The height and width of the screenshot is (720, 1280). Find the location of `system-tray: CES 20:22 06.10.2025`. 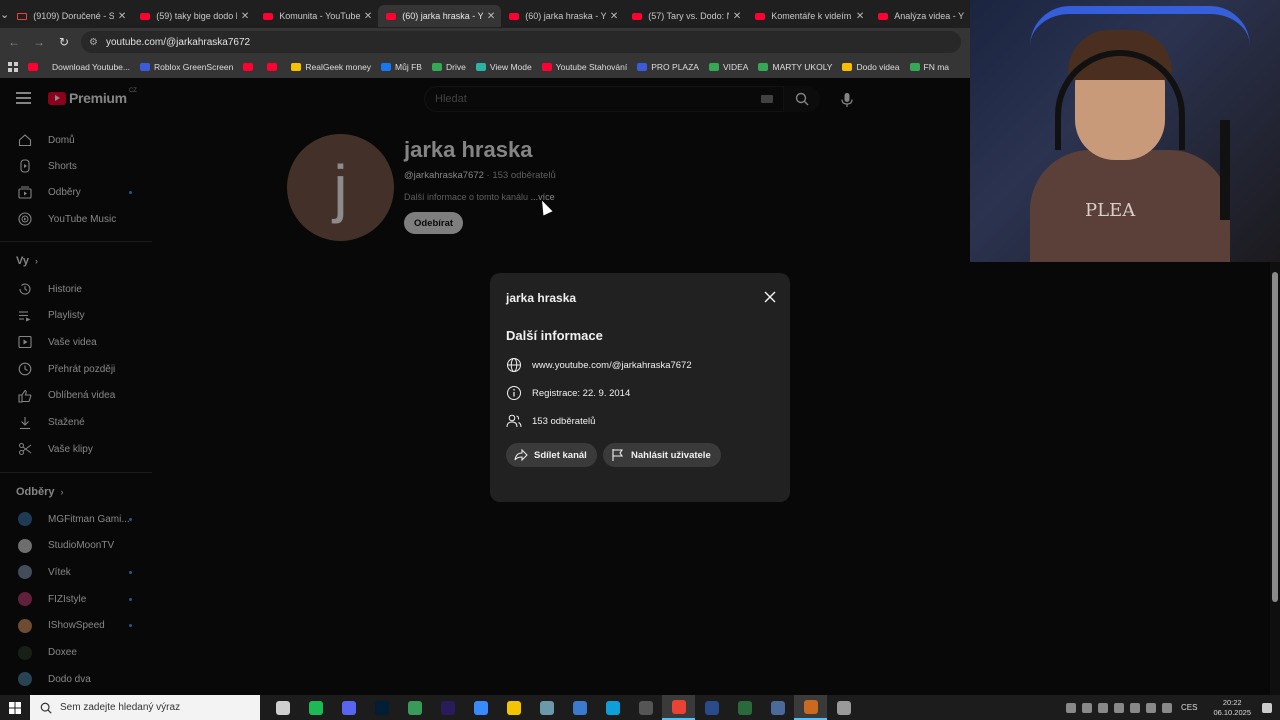

system-tray: CES 20:22 06.10.2025 is located at coordinates (1171, 707).